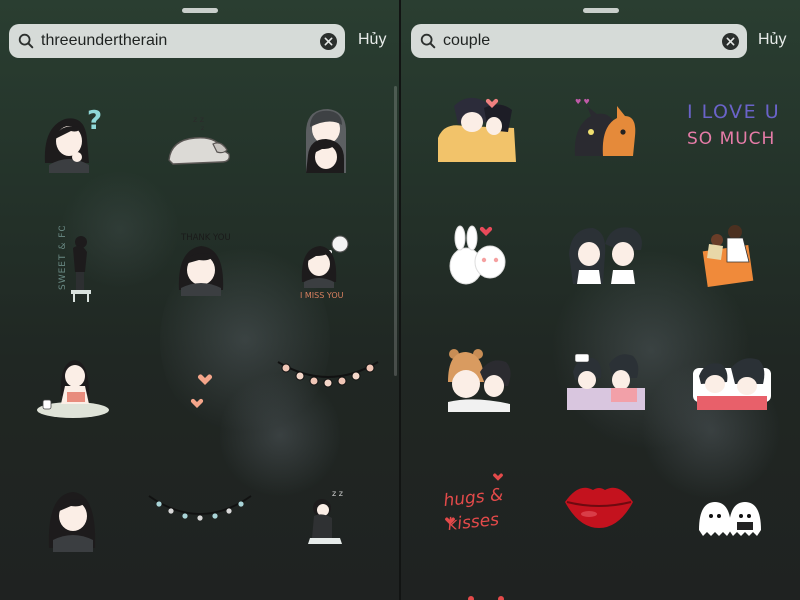 This screenshot has height=600, width=800. What do you see at coordinates (74, 255) in the screenshot?
I see `sweet-and-food-icon: SWEET & FOOD` at bounding box center [74, 255].